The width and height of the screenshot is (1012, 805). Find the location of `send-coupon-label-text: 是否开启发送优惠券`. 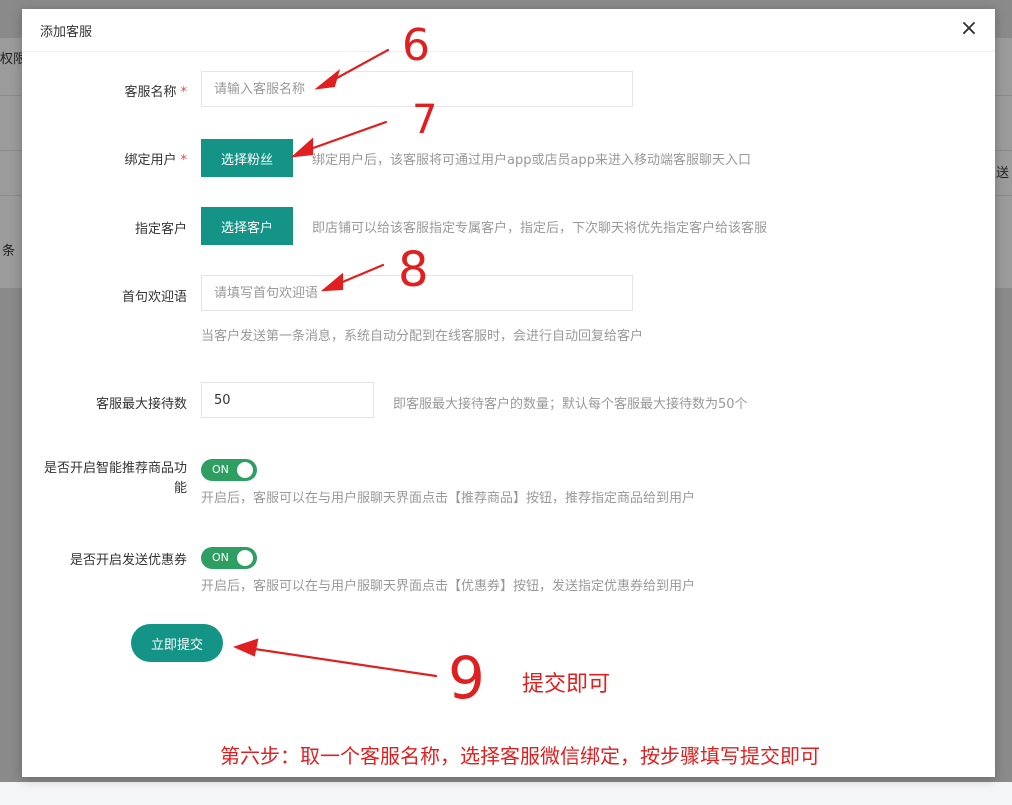

send-coupon-label-text: 是否开启发送优惠券 is located at coordinates (128, 560).